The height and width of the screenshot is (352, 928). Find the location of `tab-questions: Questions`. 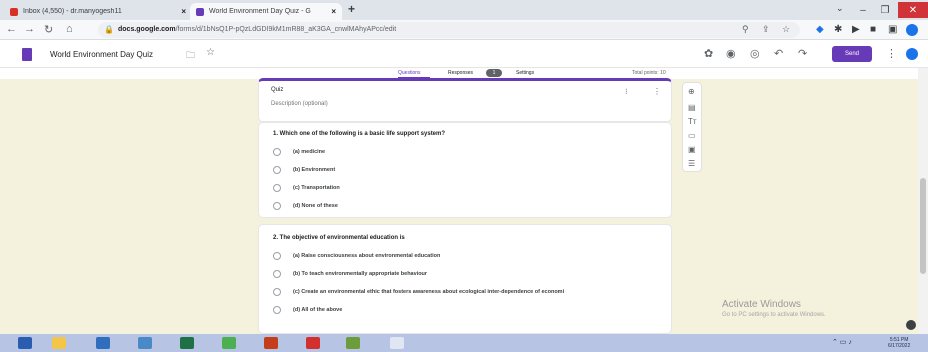

tab-questions: Questions is located at coordinates (409, 73).